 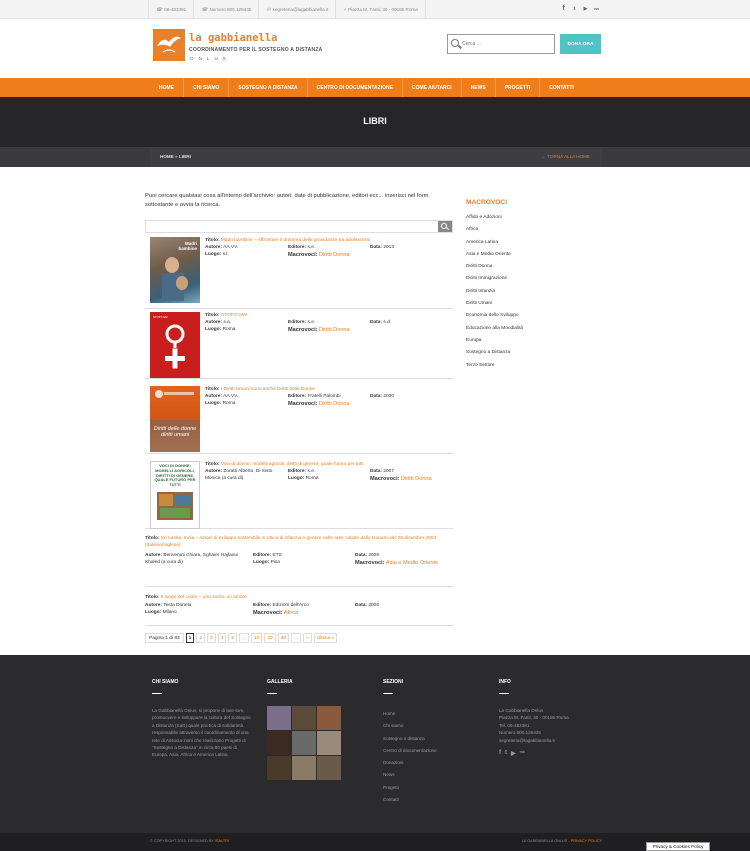 I want to click on page-link: 1, so click(x=190, y=638).